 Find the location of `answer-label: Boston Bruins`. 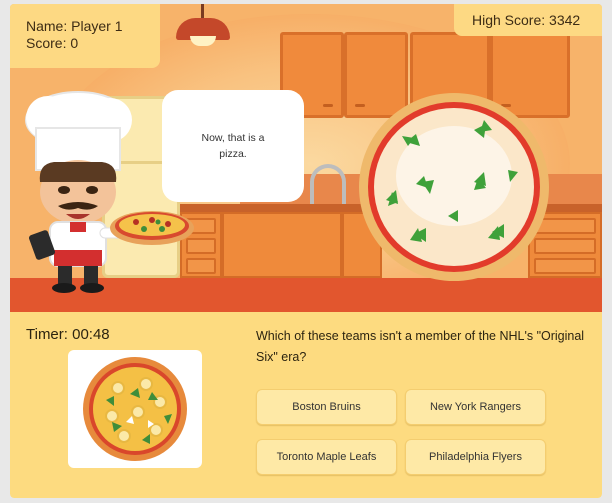

answer-label: Boston Bruins is located at coordinates (326, 407).